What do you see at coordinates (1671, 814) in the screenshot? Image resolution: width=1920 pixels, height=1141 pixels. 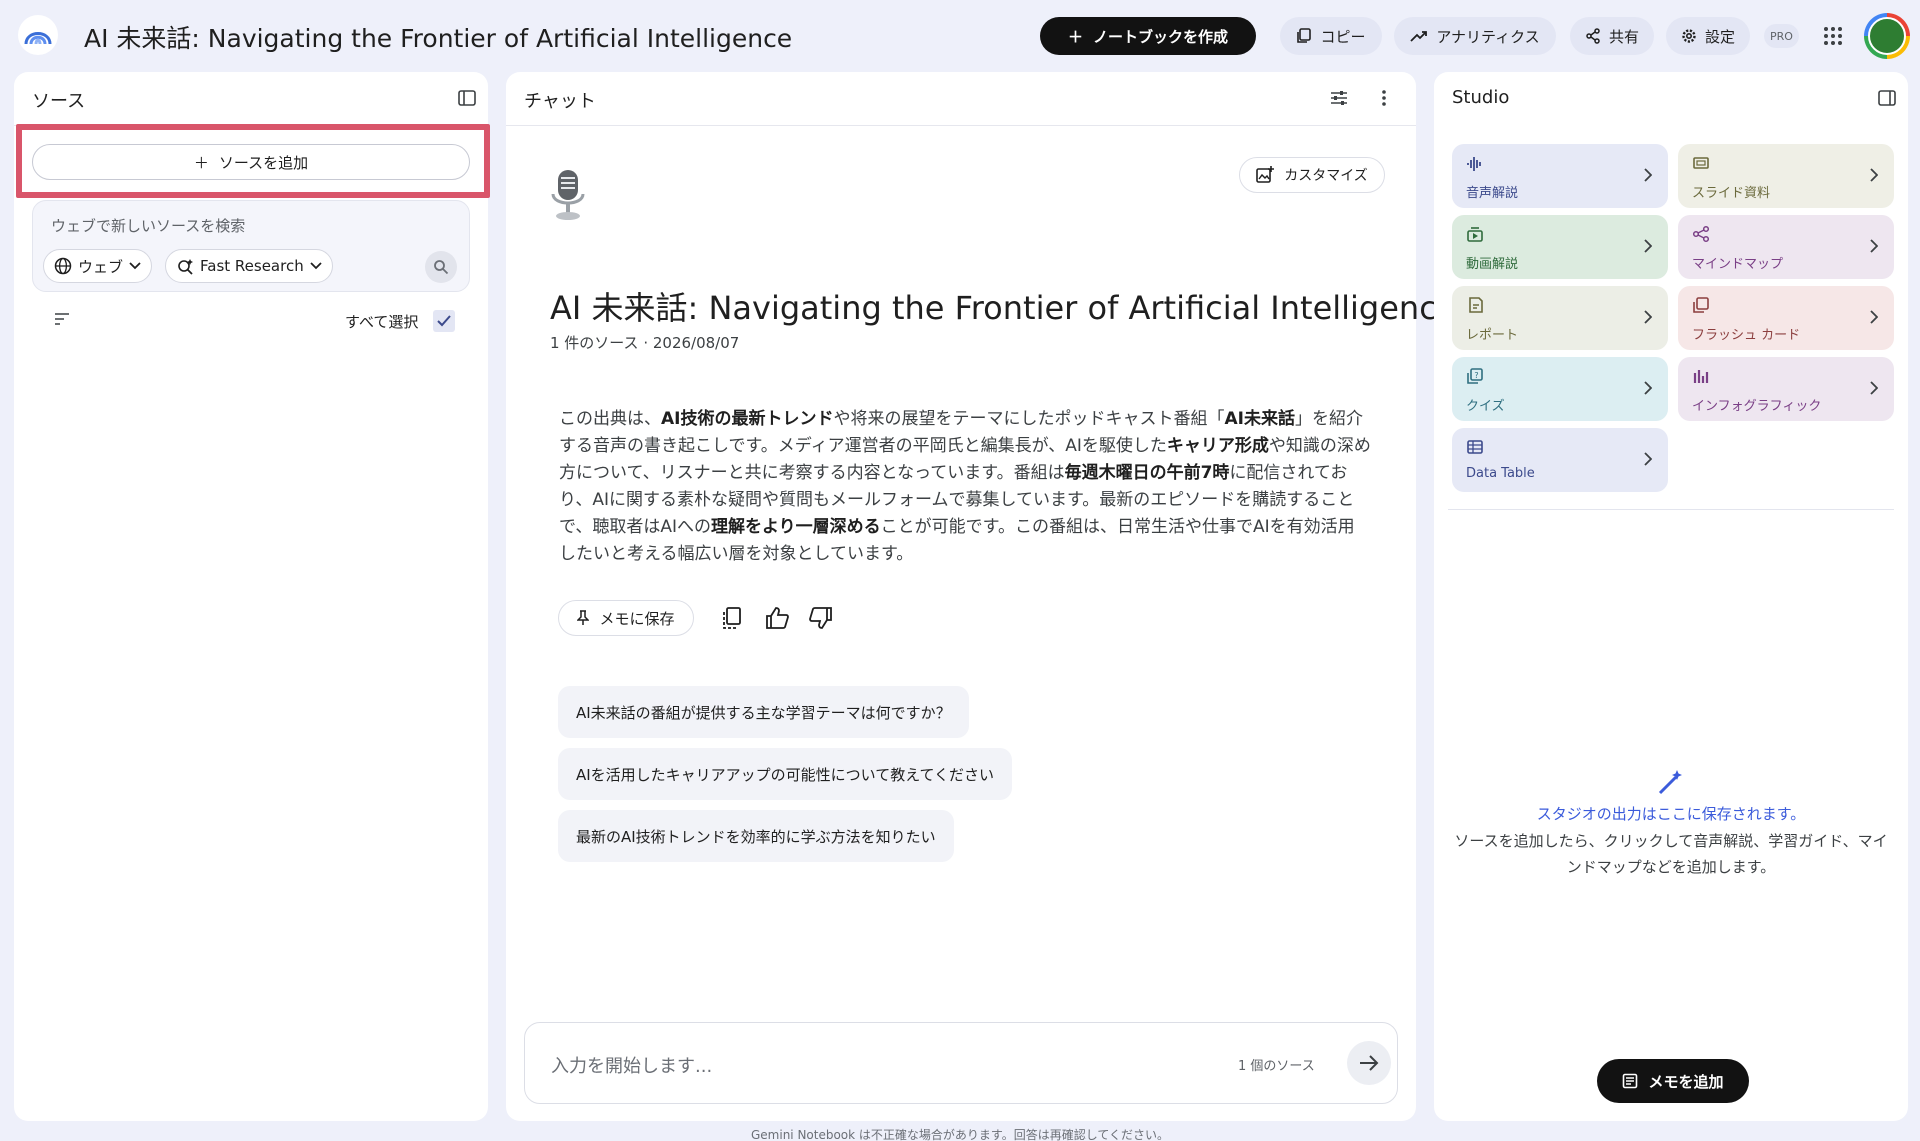 I see `studio-empty-title: スタジオの出力はここに保存されます。` at bounding box center [1671, 814].